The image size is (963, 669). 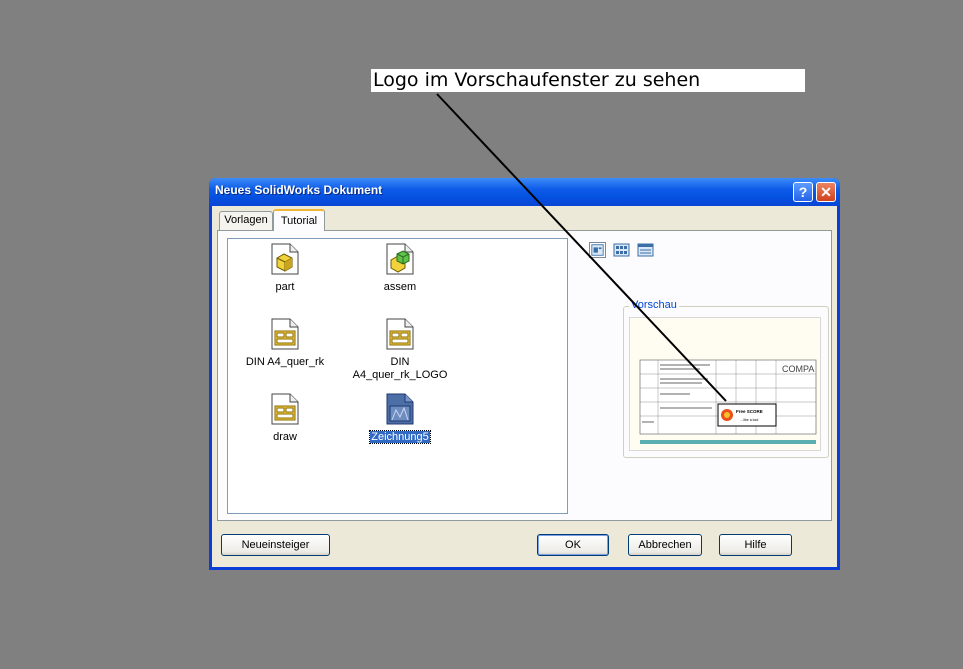 What do you see at coordinates (275, 545) in the screenshot?
I see `beginner-button: Neueinsteiger` at bounding box center [275, 545].